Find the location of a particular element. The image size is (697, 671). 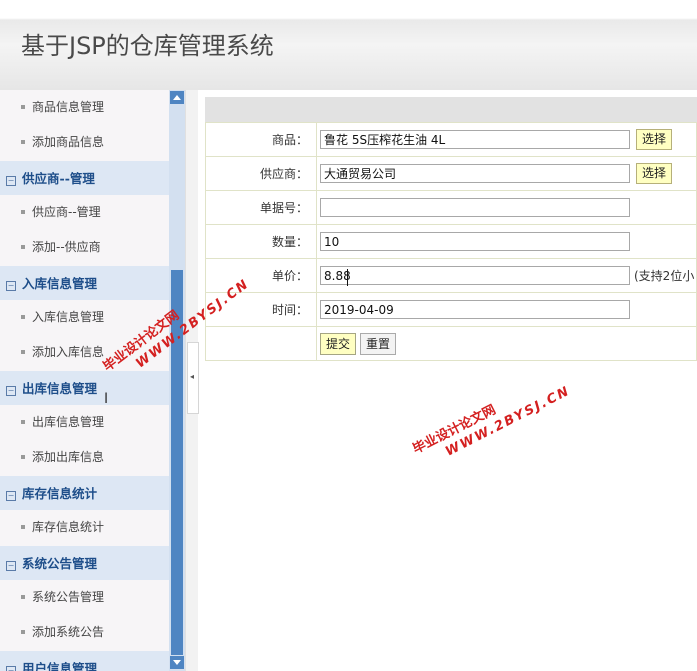

app-title: 基于JSP的仓库管理系统 is located at coordinates (147, 46).